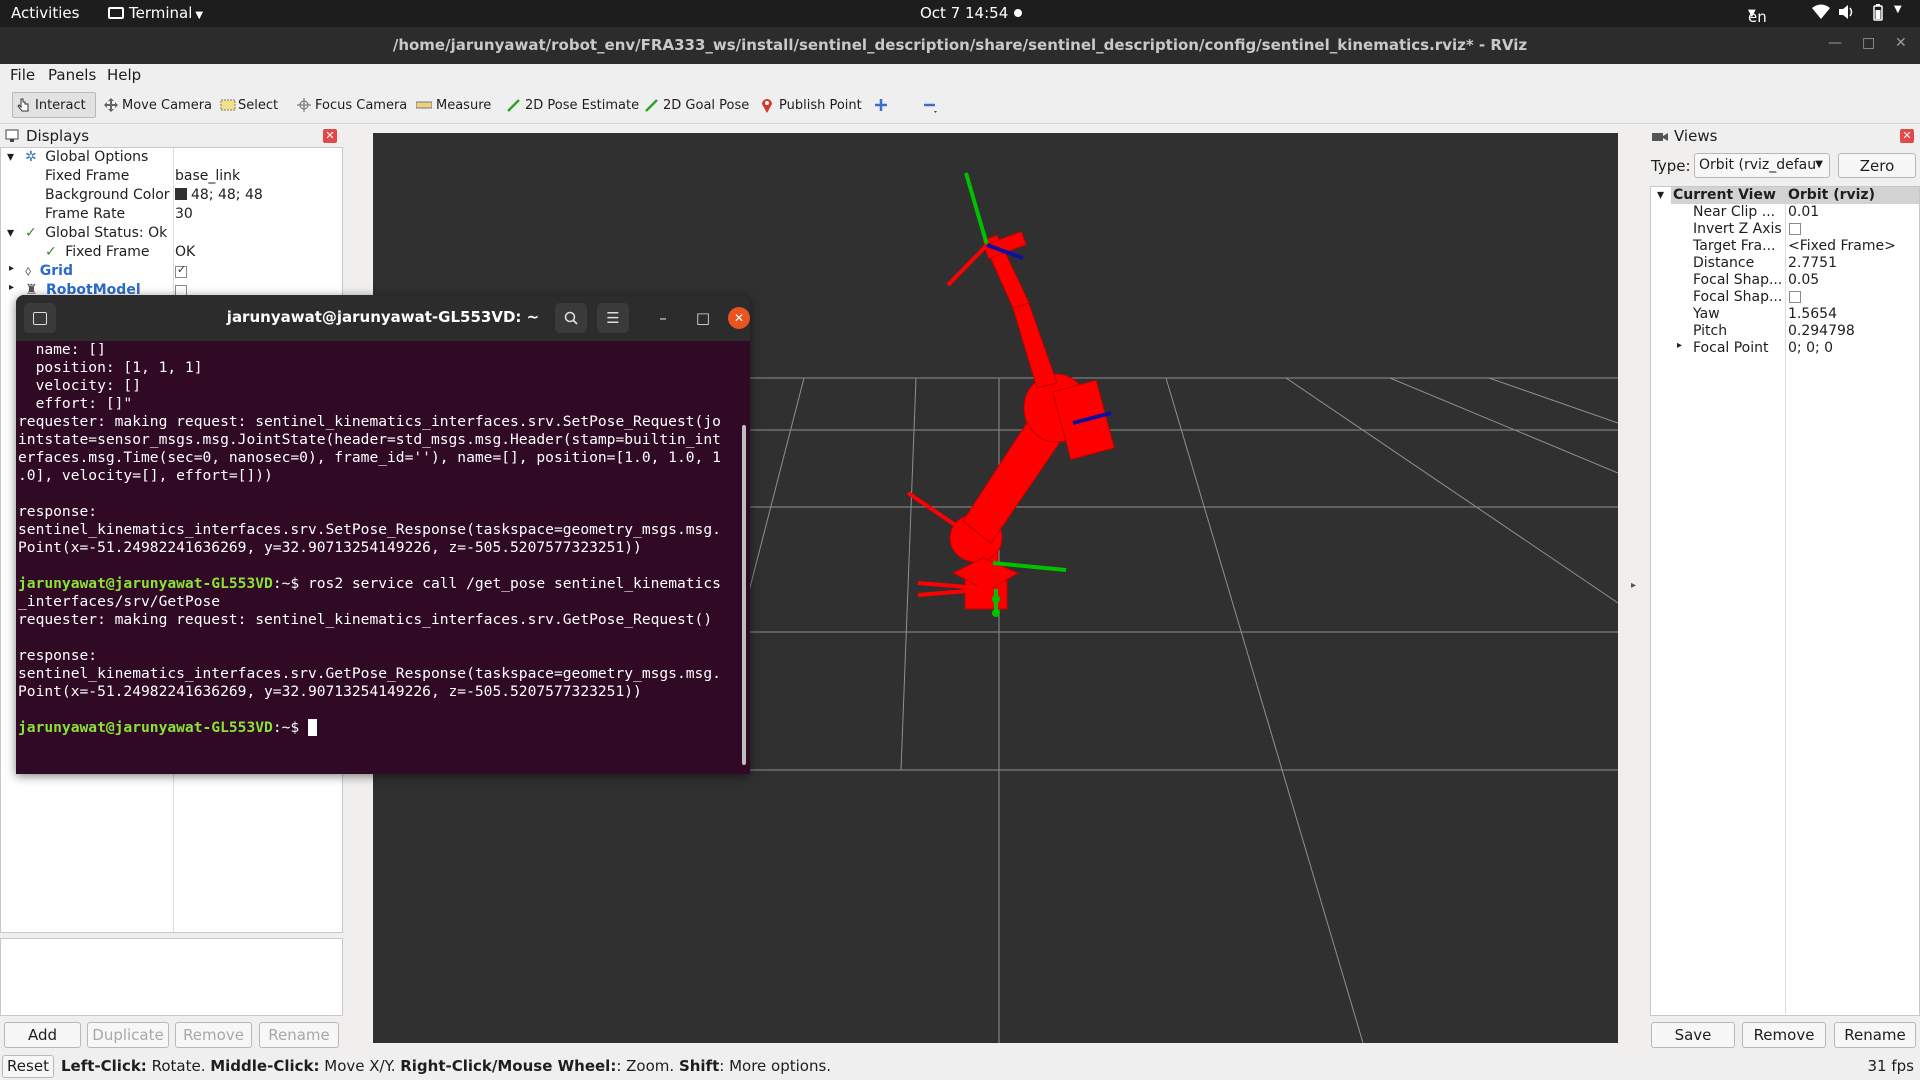  I want to click on goal-pose-tool-button: 2D Goal Pose, so click(697, 105).